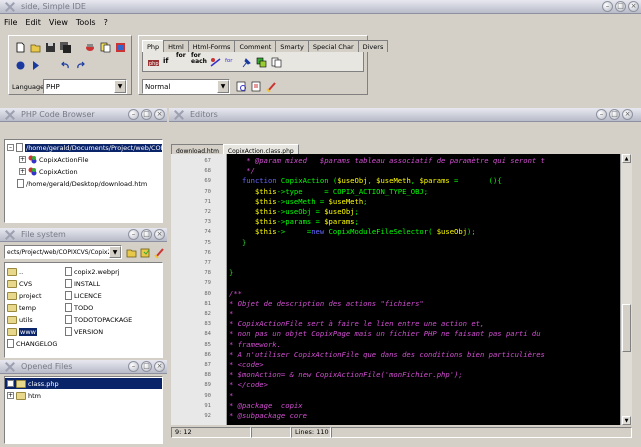 Image resolution: width=641 pixels, height=447 pixels. What do you see at coordinates (199, 59) in the screenshot?
I see `foreach-button: for each` at bounding box center [199, 59].